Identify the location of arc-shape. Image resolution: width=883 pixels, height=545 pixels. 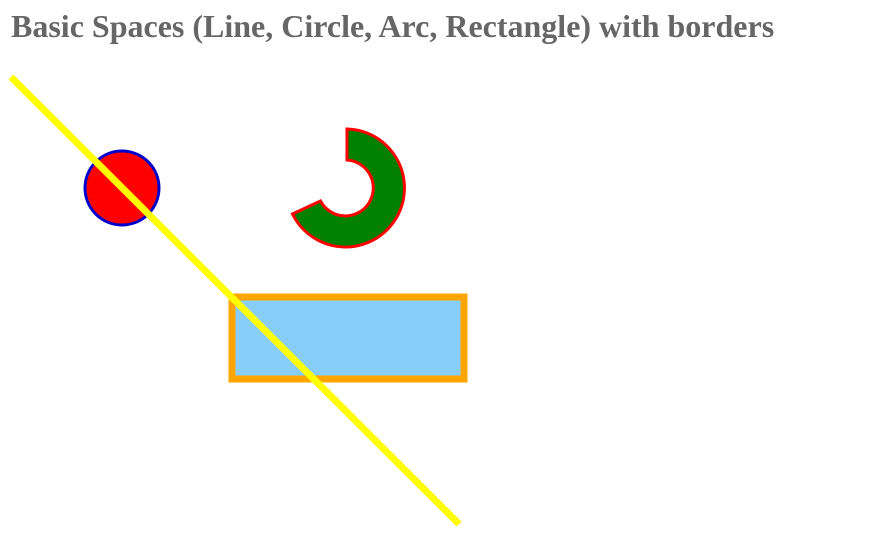
(348, 188).